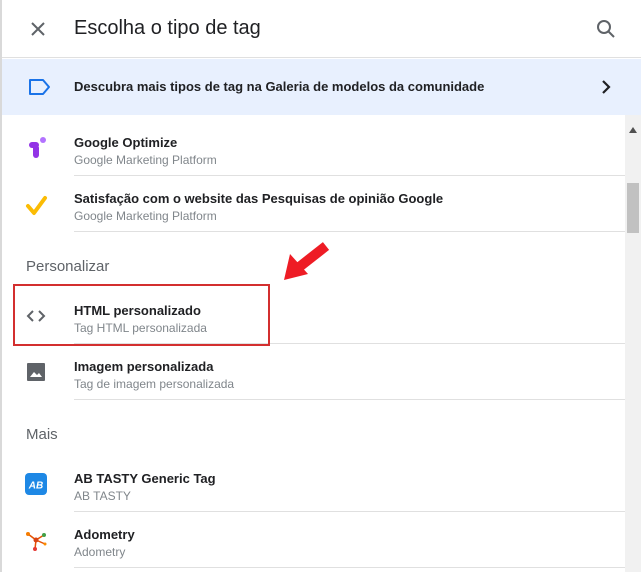 Image resolution: width=641 pixels, height=572 pixels. Describe the element at coordinates (38, 29) in the screenshot. I see `close-icon` at that location.